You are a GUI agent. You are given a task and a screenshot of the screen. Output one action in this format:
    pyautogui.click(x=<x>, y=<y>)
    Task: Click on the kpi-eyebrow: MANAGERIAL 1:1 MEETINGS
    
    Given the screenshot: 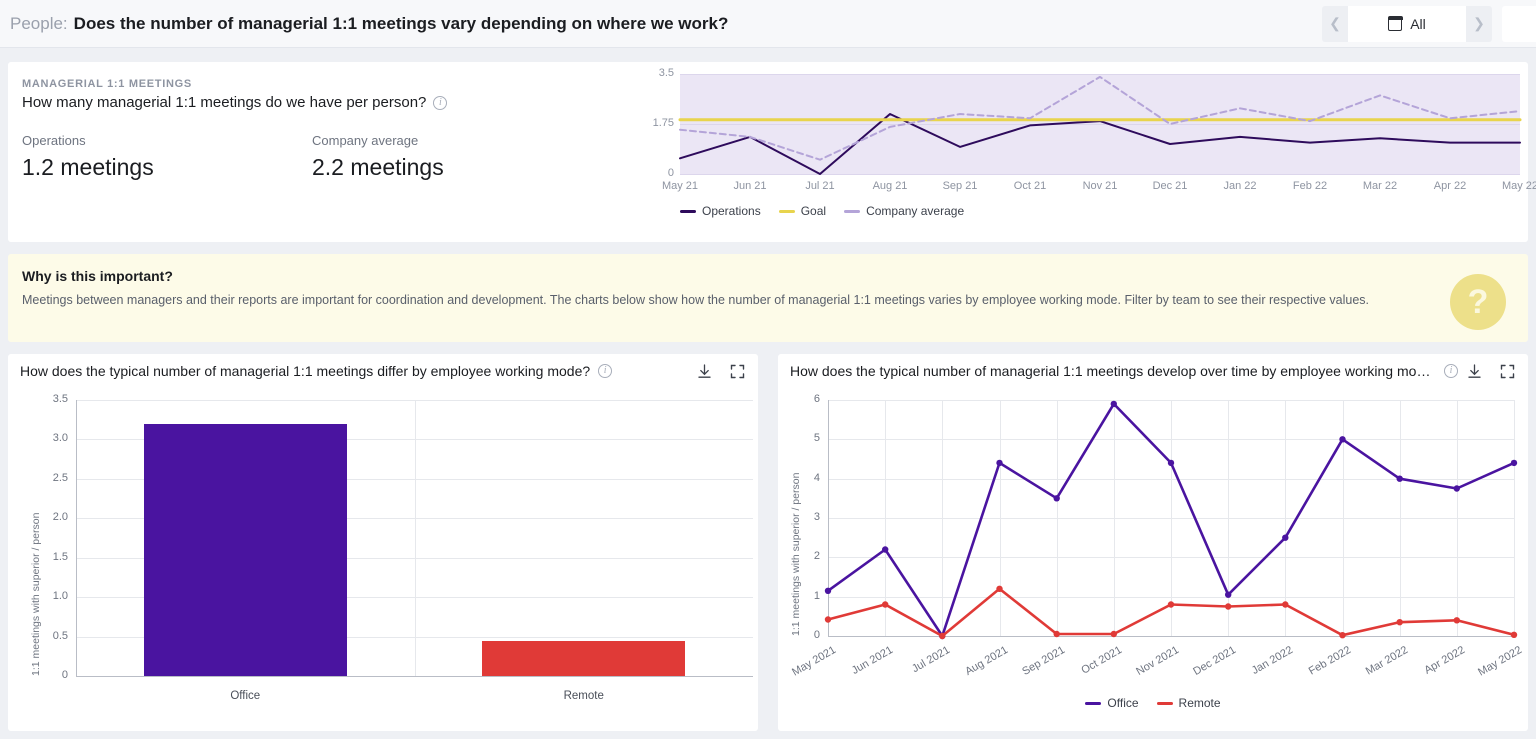 What is the action you would take?
    pyautogui.click(x=107, y=84)
    